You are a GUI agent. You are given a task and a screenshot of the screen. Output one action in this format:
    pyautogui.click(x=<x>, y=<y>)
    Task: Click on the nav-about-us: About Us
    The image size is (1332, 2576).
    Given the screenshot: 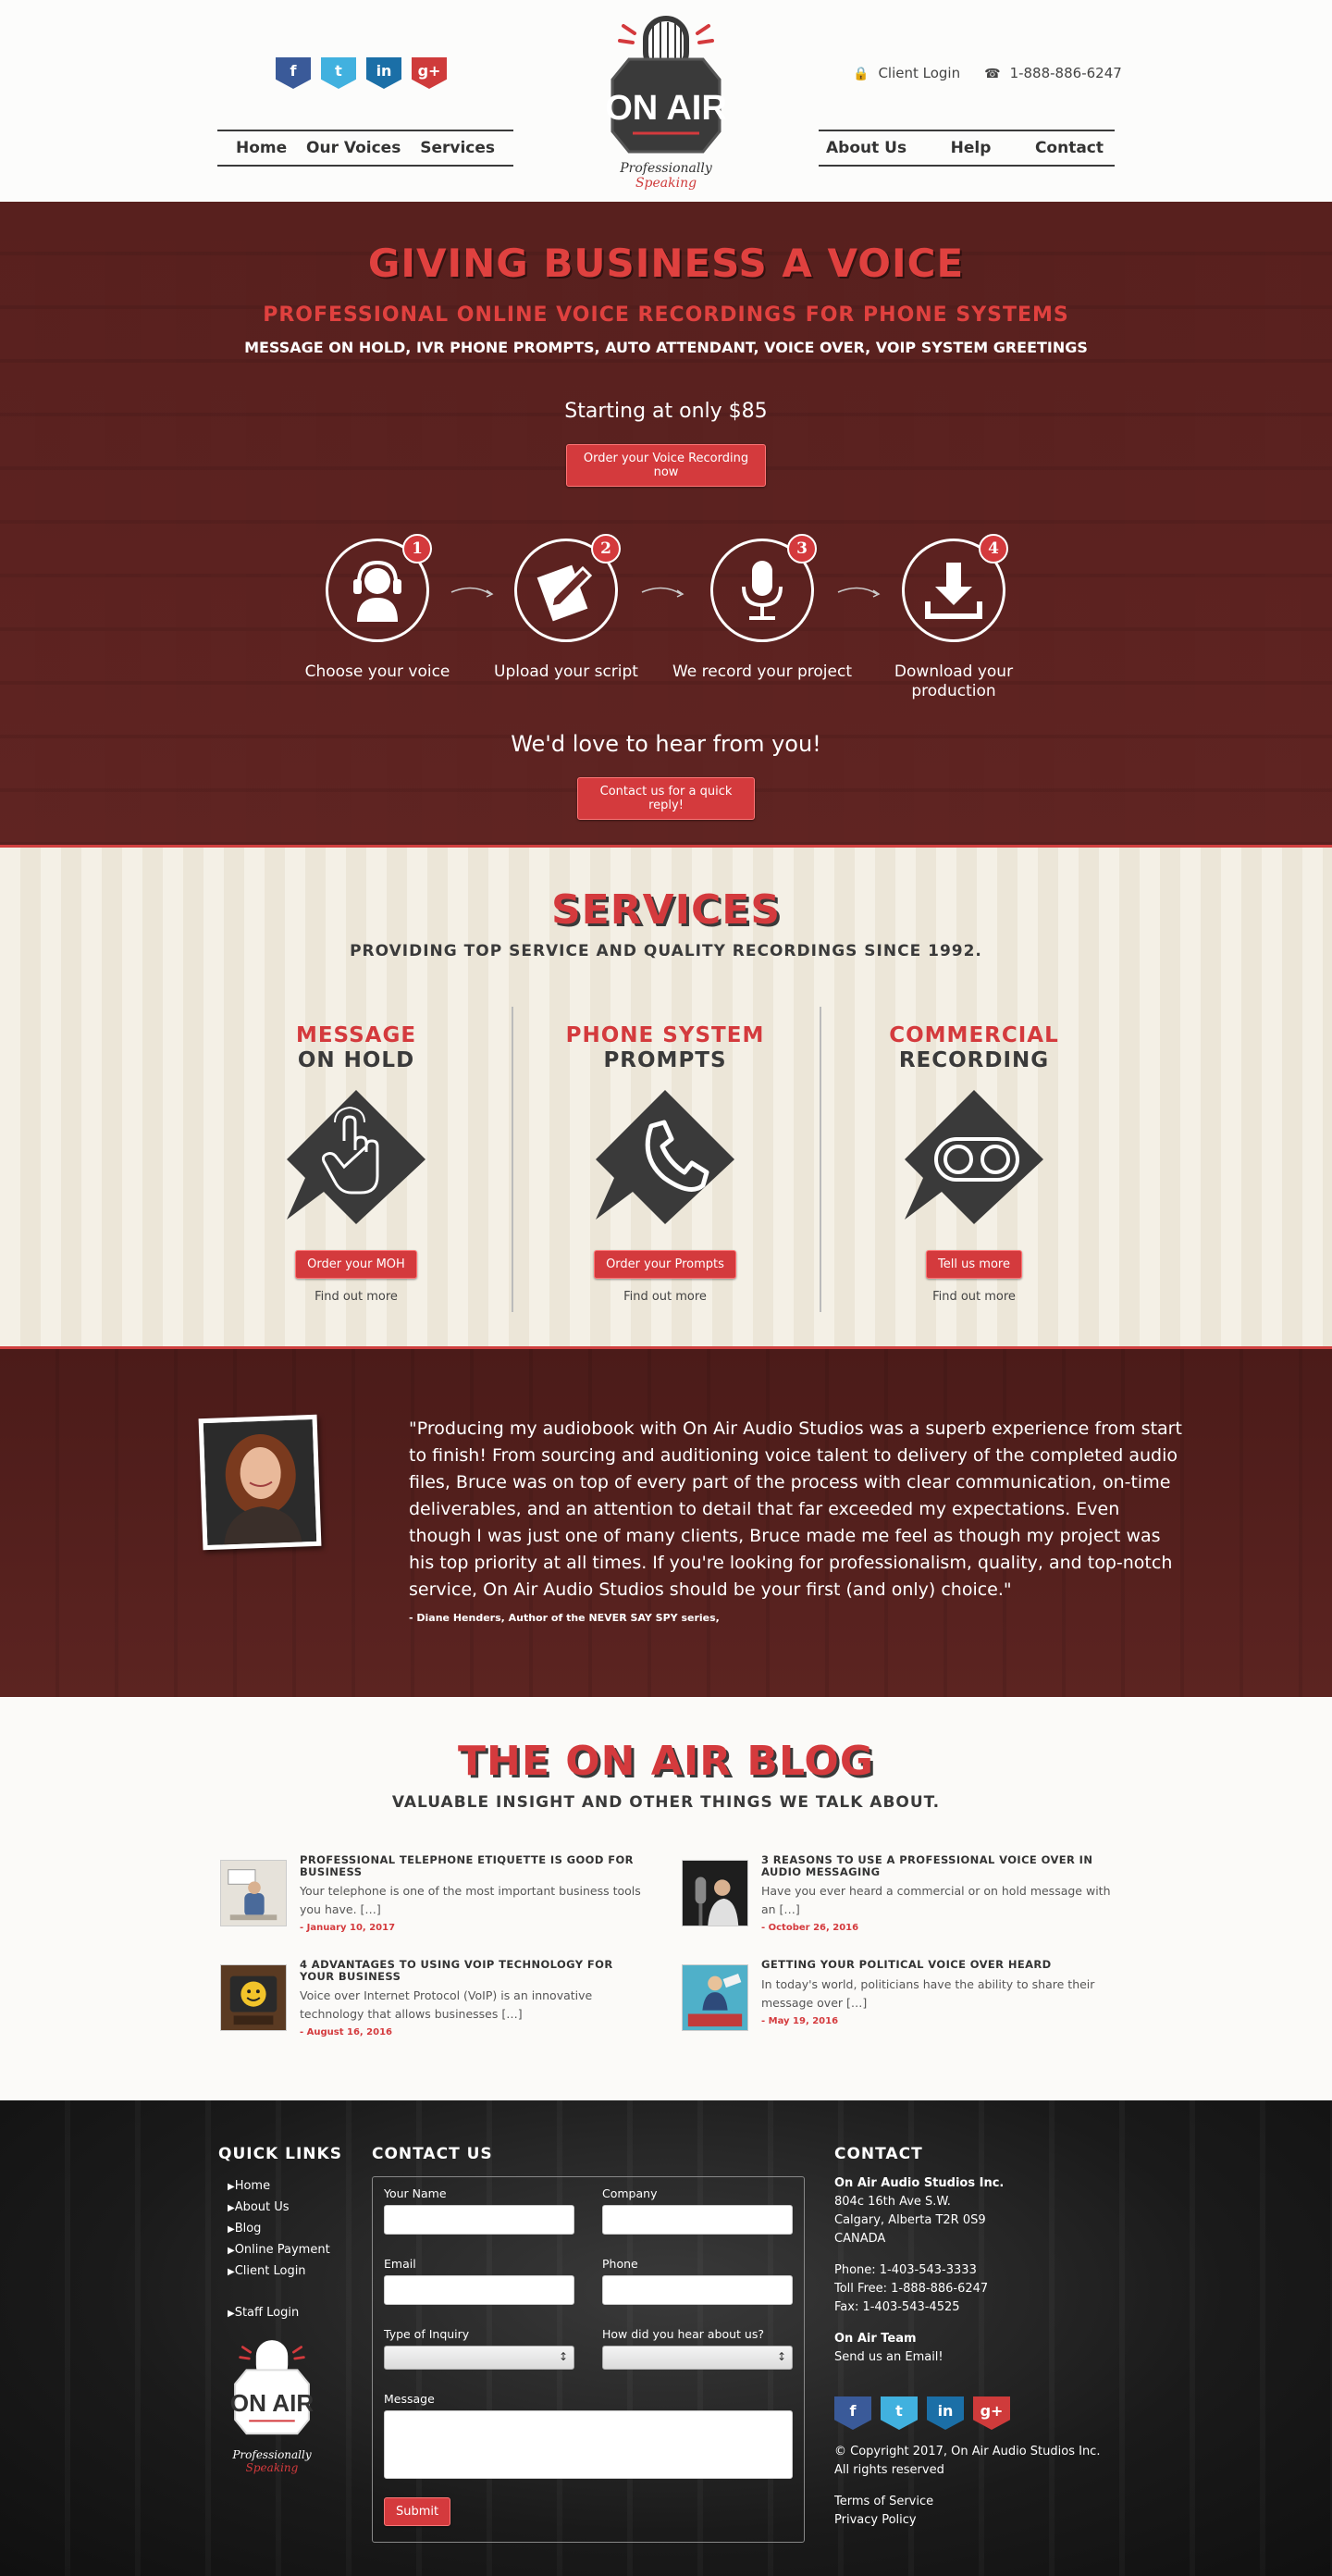 What is the action you would take?
    pyautogui.click(x=866, y=148)
    